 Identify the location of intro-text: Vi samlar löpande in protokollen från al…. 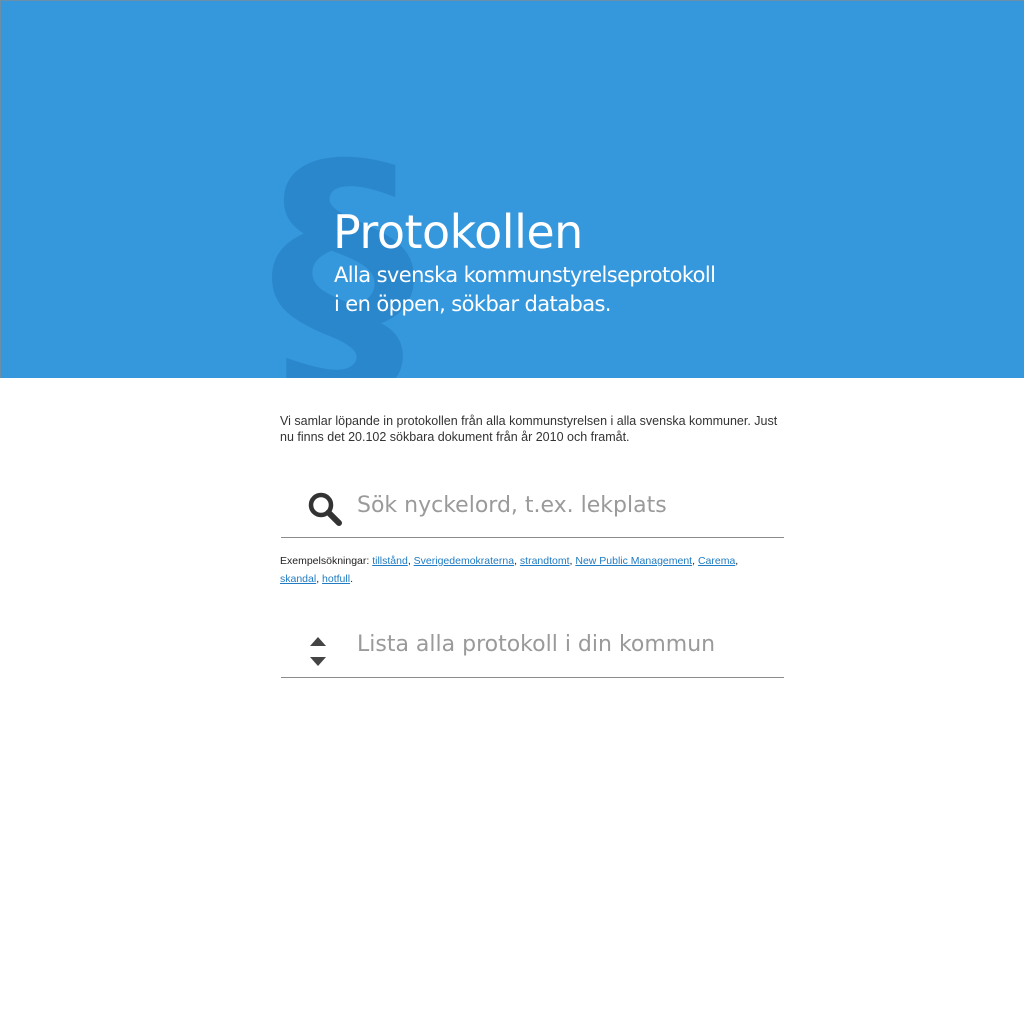
(529, 429).